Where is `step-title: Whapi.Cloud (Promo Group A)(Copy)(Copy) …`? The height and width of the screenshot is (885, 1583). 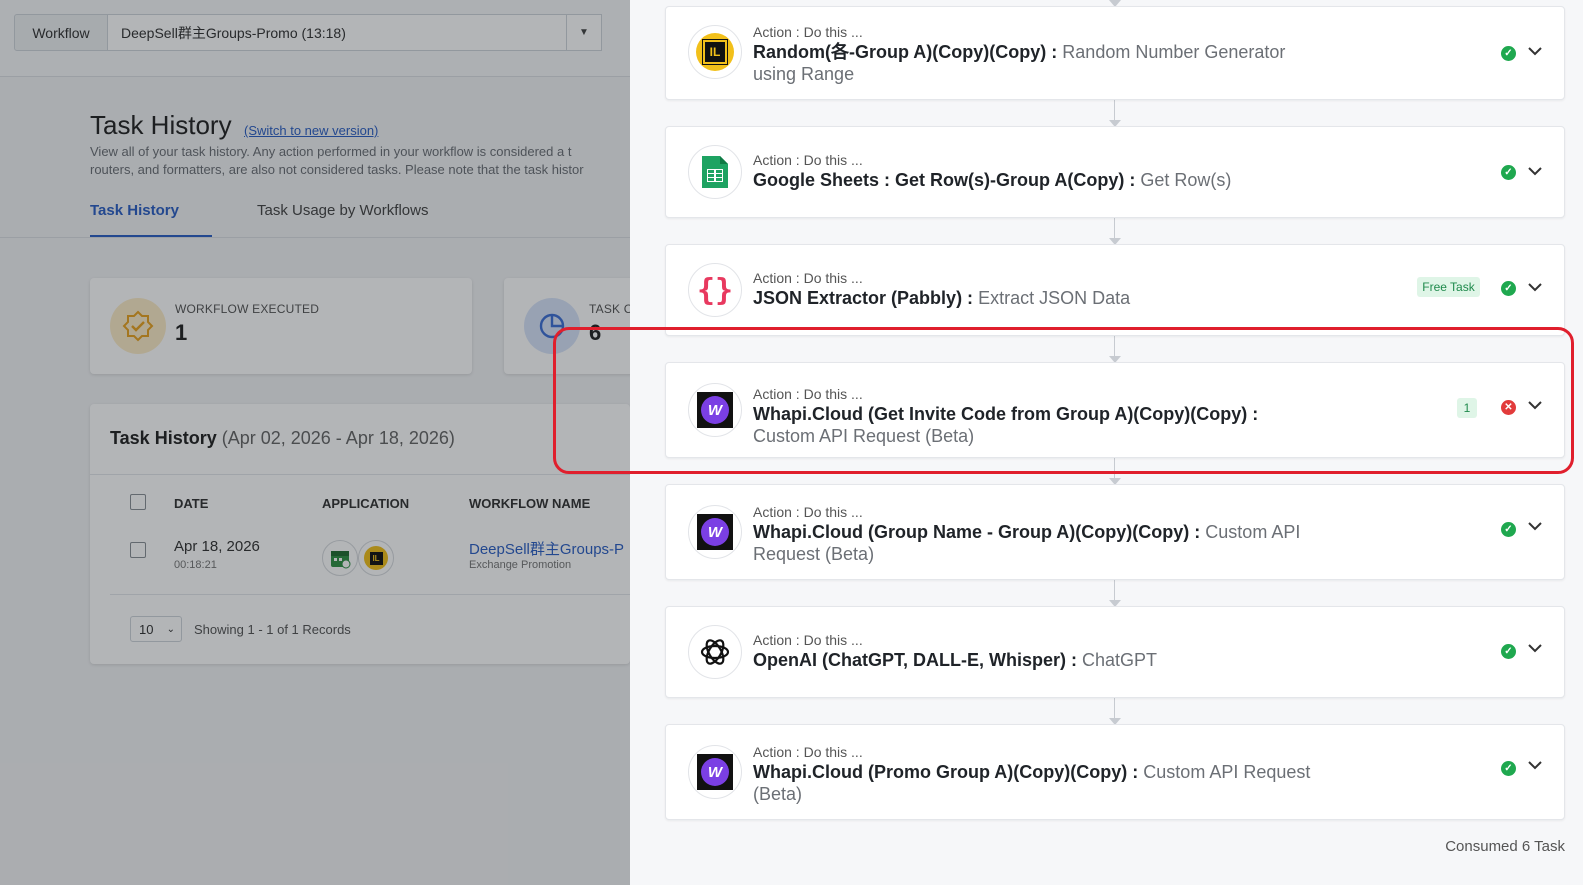 step-title: Whapi.Cloud (Promo Group A)(Copy)(Copy) … is located at coordinates (1033, 783).